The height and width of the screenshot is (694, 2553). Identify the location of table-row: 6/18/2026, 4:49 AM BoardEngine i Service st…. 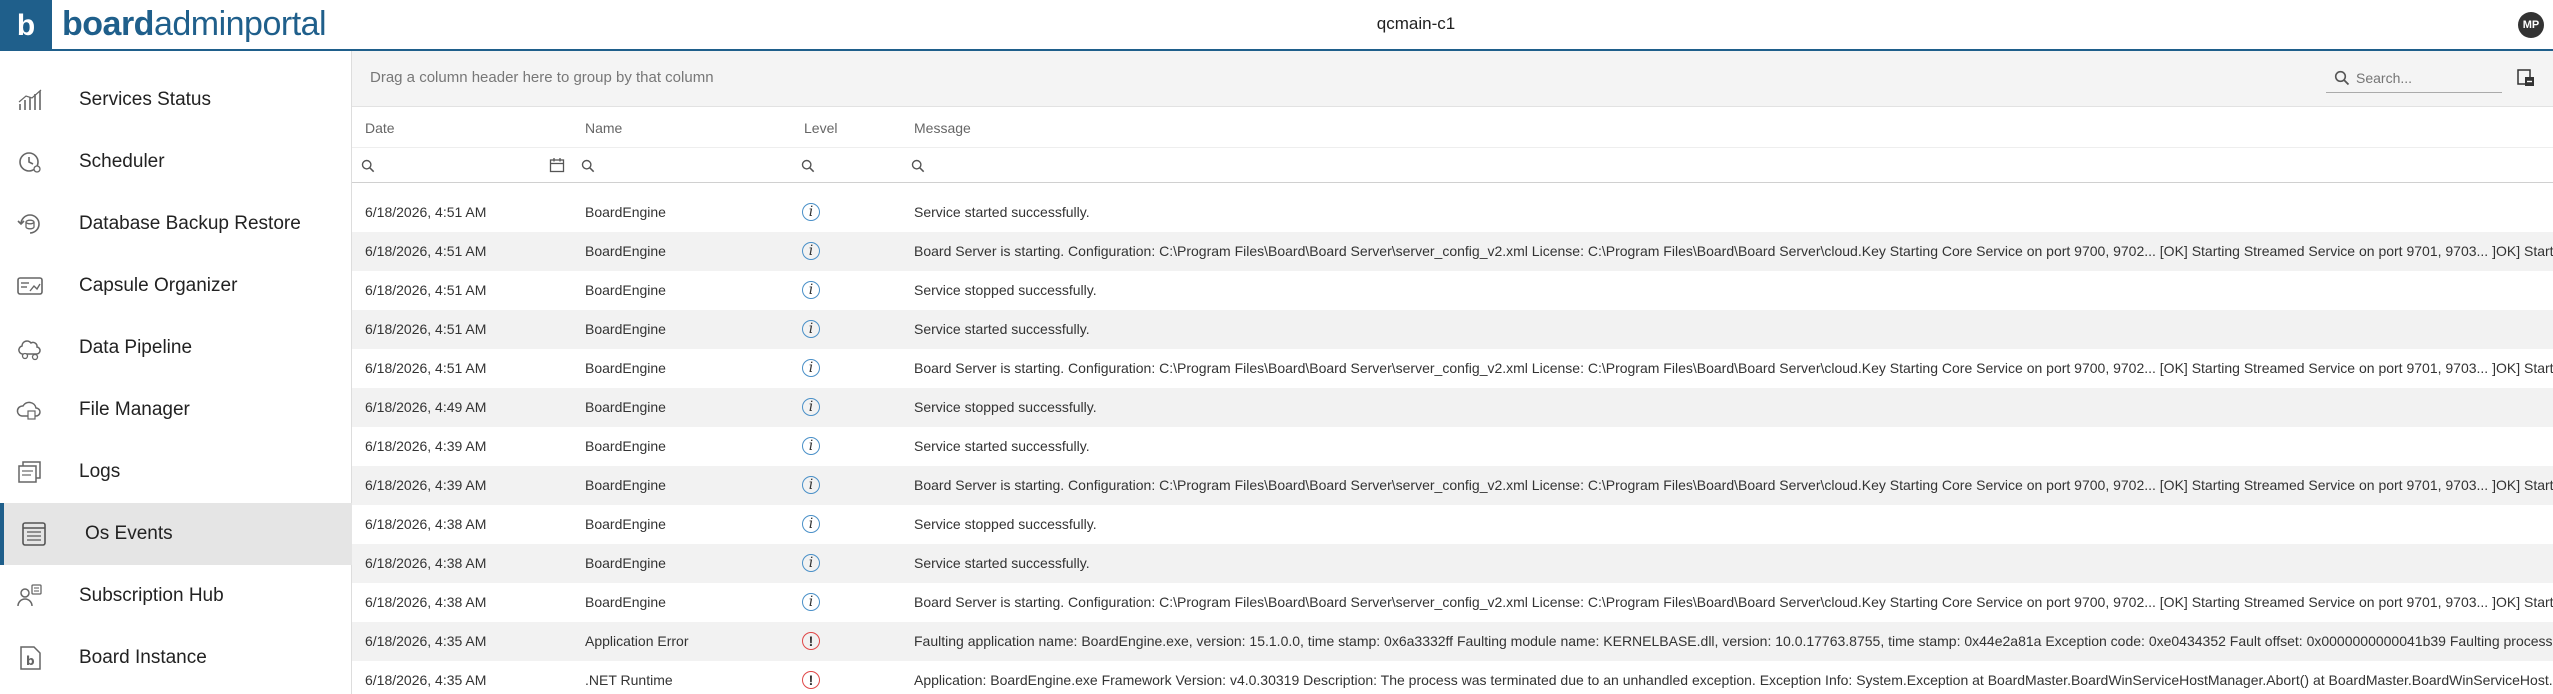
(1452, 407).